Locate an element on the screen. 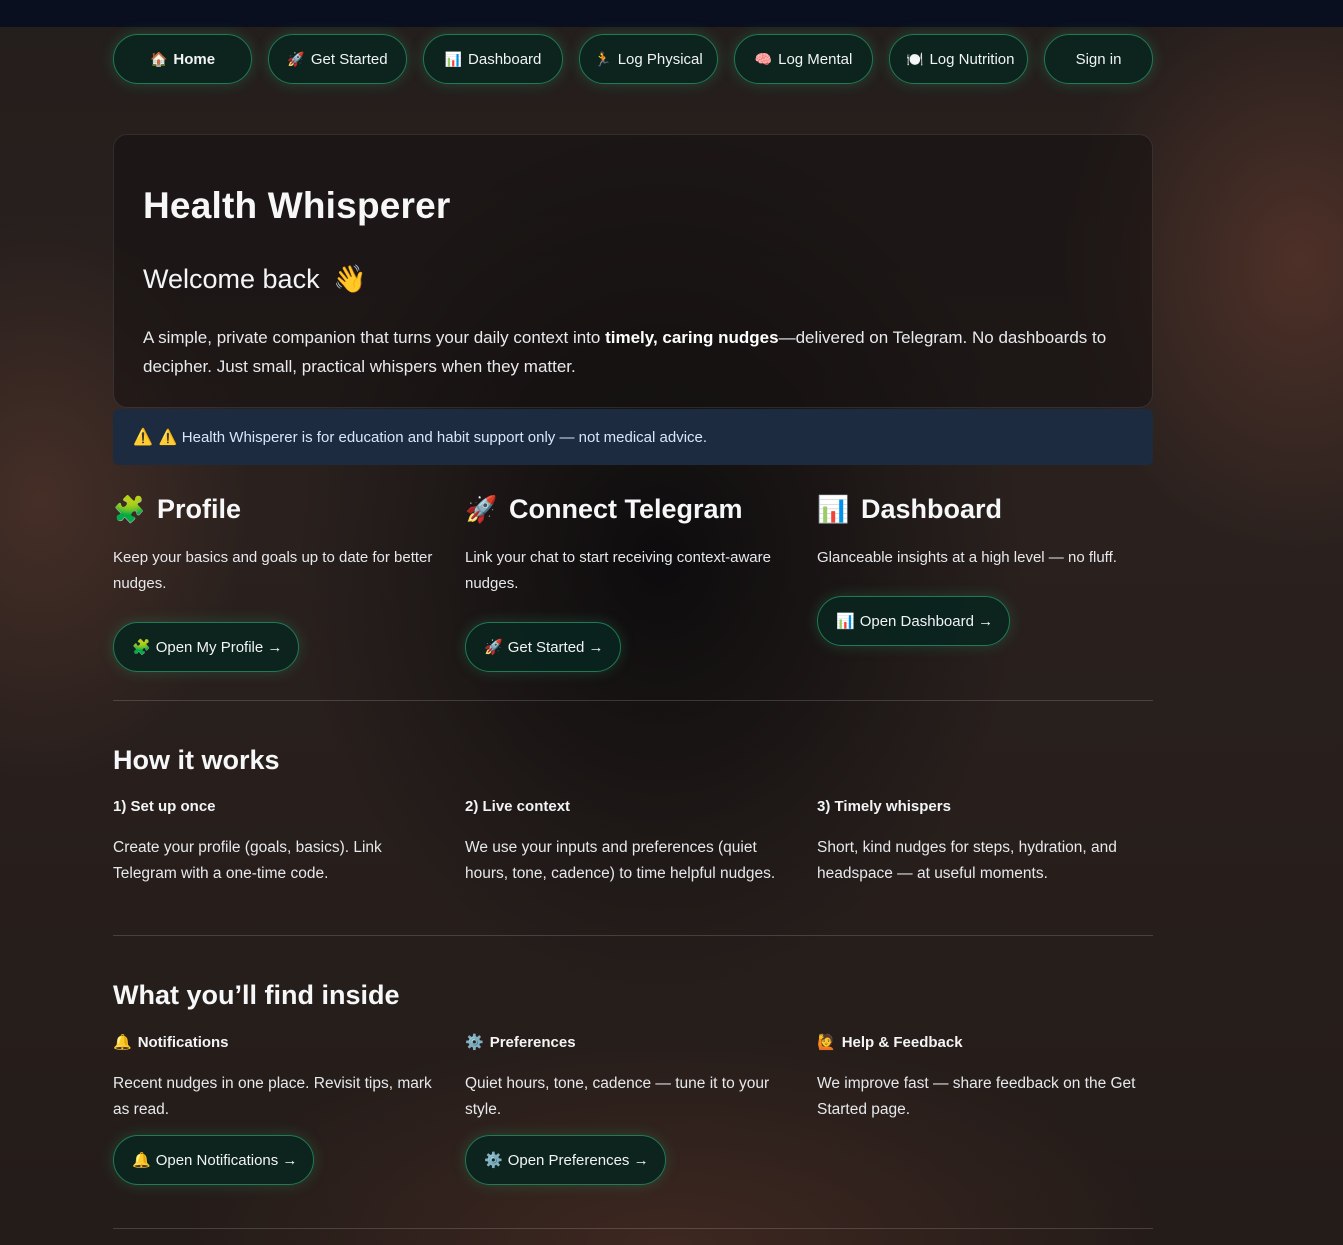  get-started-button: 🚀 Get Started → is located at coordinates (543, 647).